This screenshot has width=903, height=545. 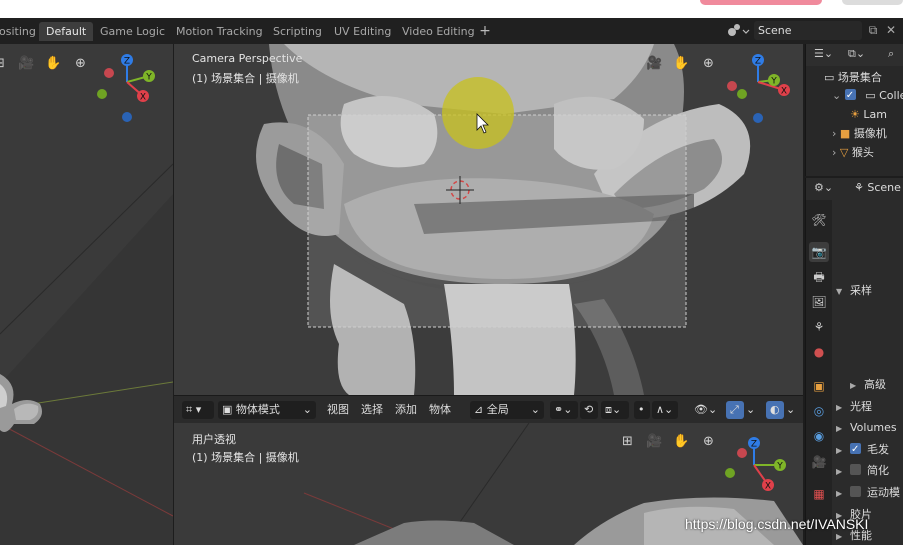 What do you see at coordinates (866, 427) in the screenshot?
I see `section-volumes: ▶ Volumes` at bounding box center [866, 427].